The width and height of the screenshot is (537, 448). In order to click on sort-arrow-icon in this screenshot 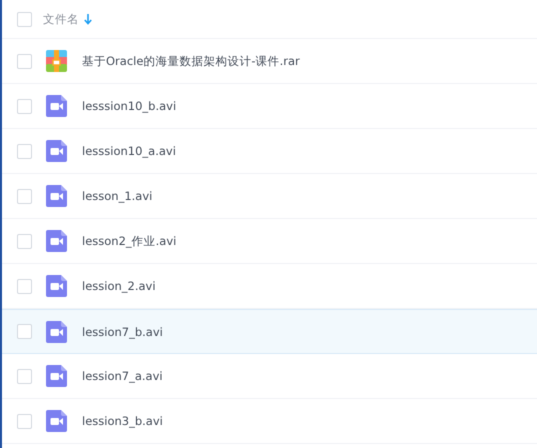, I will do `click(88, 19)`.